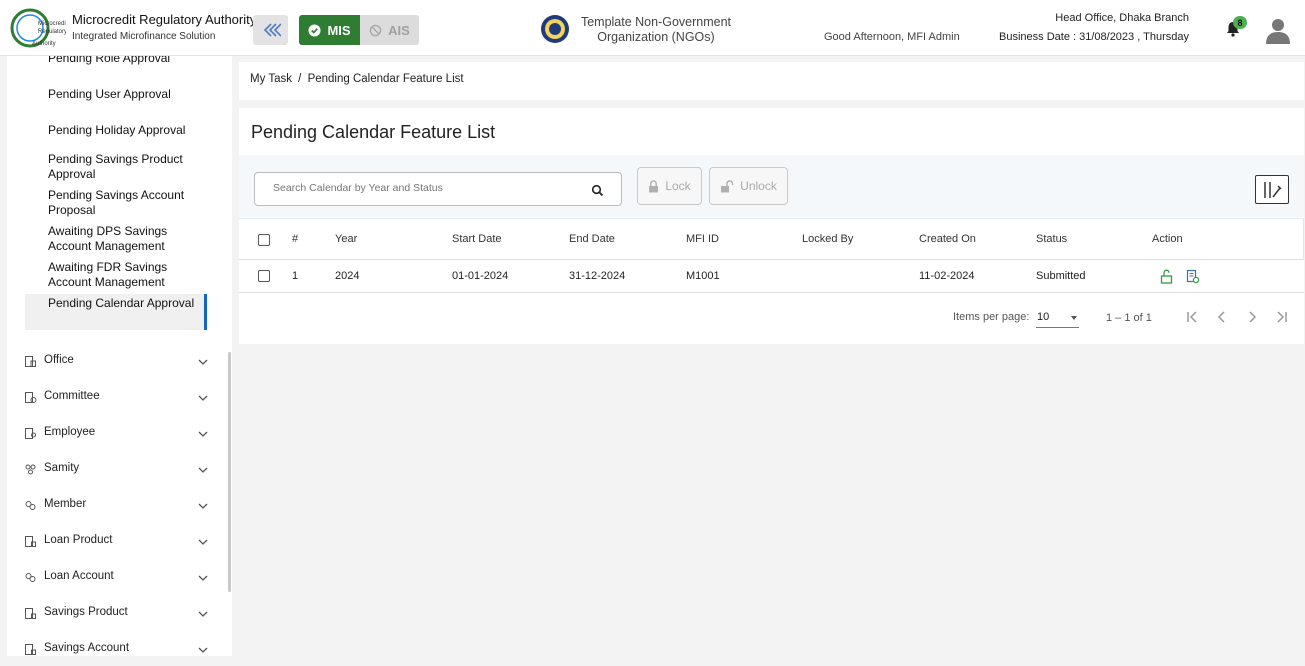 This screenshot has height=666, width=1305. I want to click on user-avatar-icon, so click(1278, 30).